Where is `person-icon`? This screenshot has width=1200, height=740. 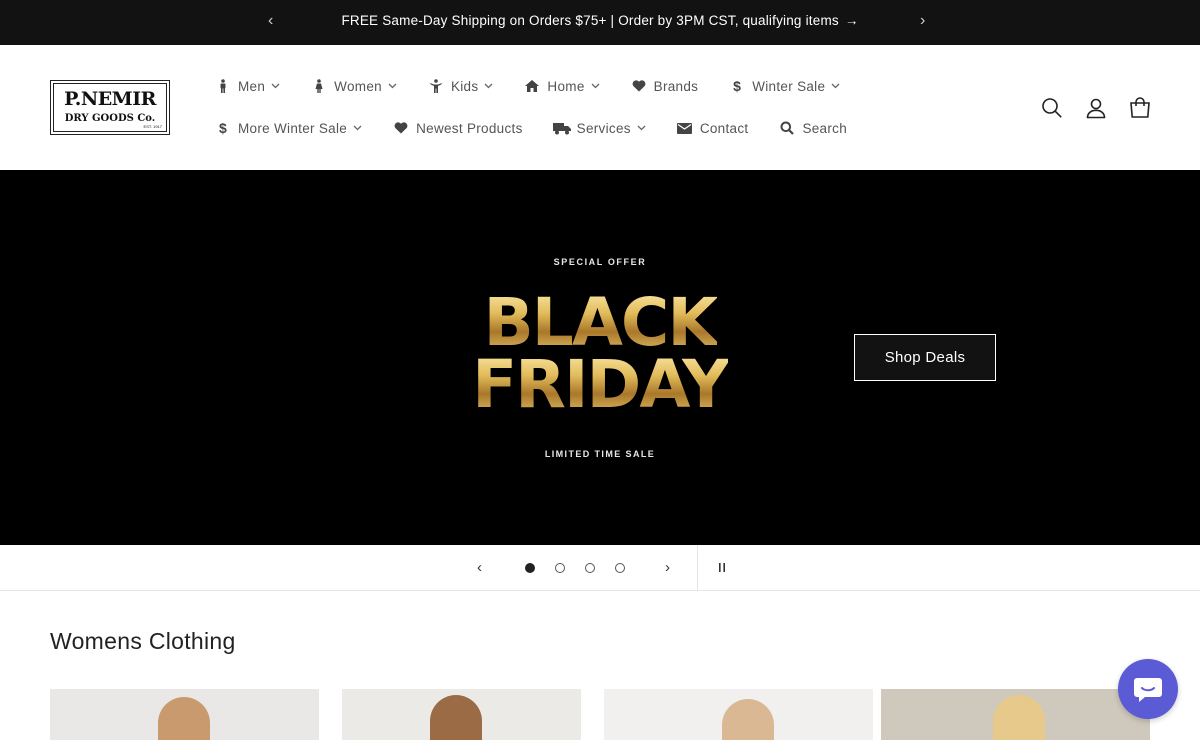 person-icon is located at coordinates (223, 86).